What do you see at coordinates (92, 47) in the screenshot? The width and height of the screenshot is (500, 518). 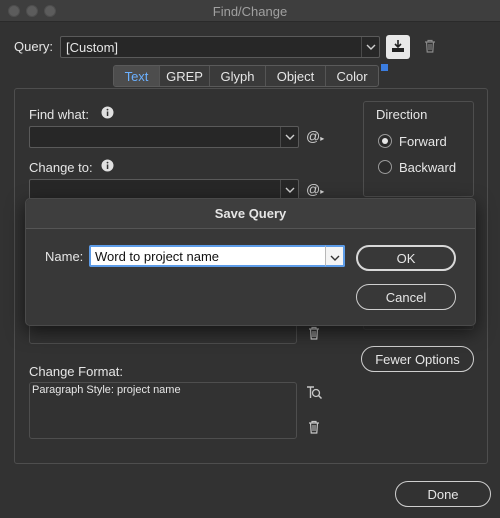 I see `query-value: [Custom]` at bounding box center [92, 47].